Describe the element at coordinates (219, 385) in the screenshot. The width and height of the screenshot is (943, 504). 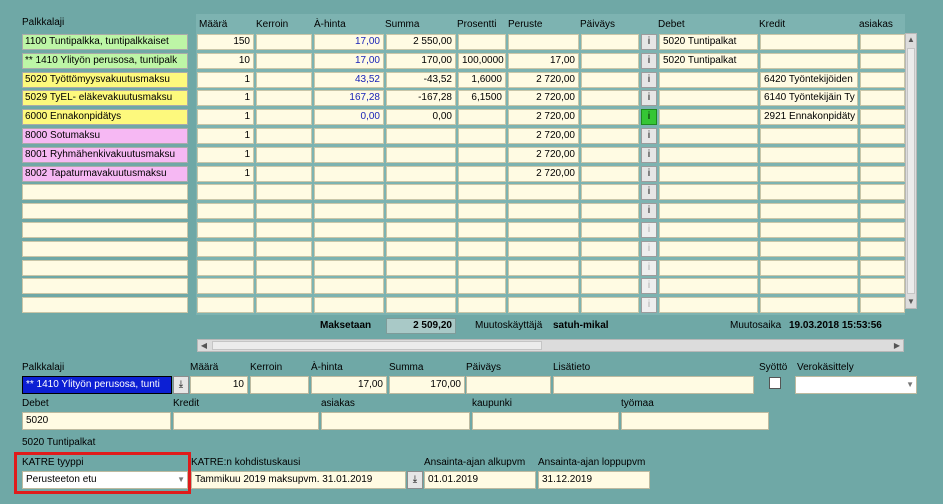
I see `detail-maara-input: 10` at that location.